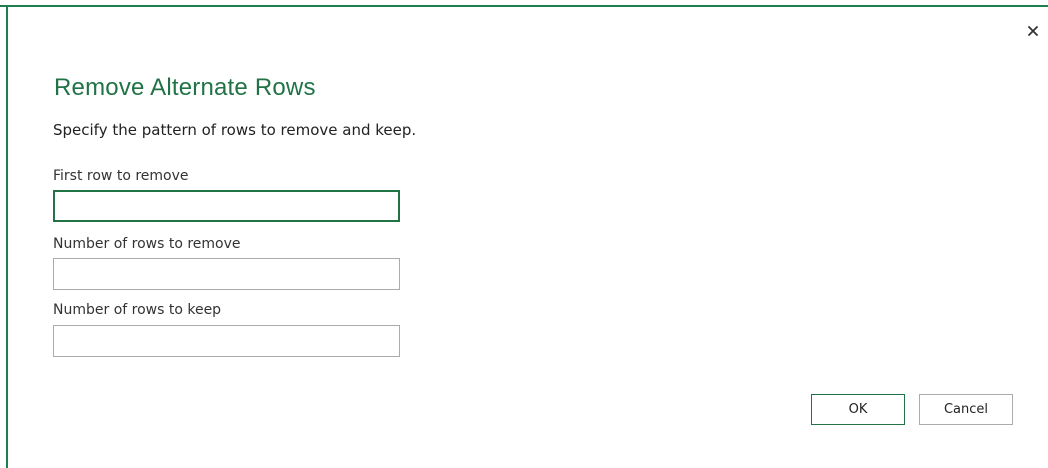  What do you see at coordinates (524, 6) in the screenshot?
I see `dialog-top-border` at bounding box center [524, 6].